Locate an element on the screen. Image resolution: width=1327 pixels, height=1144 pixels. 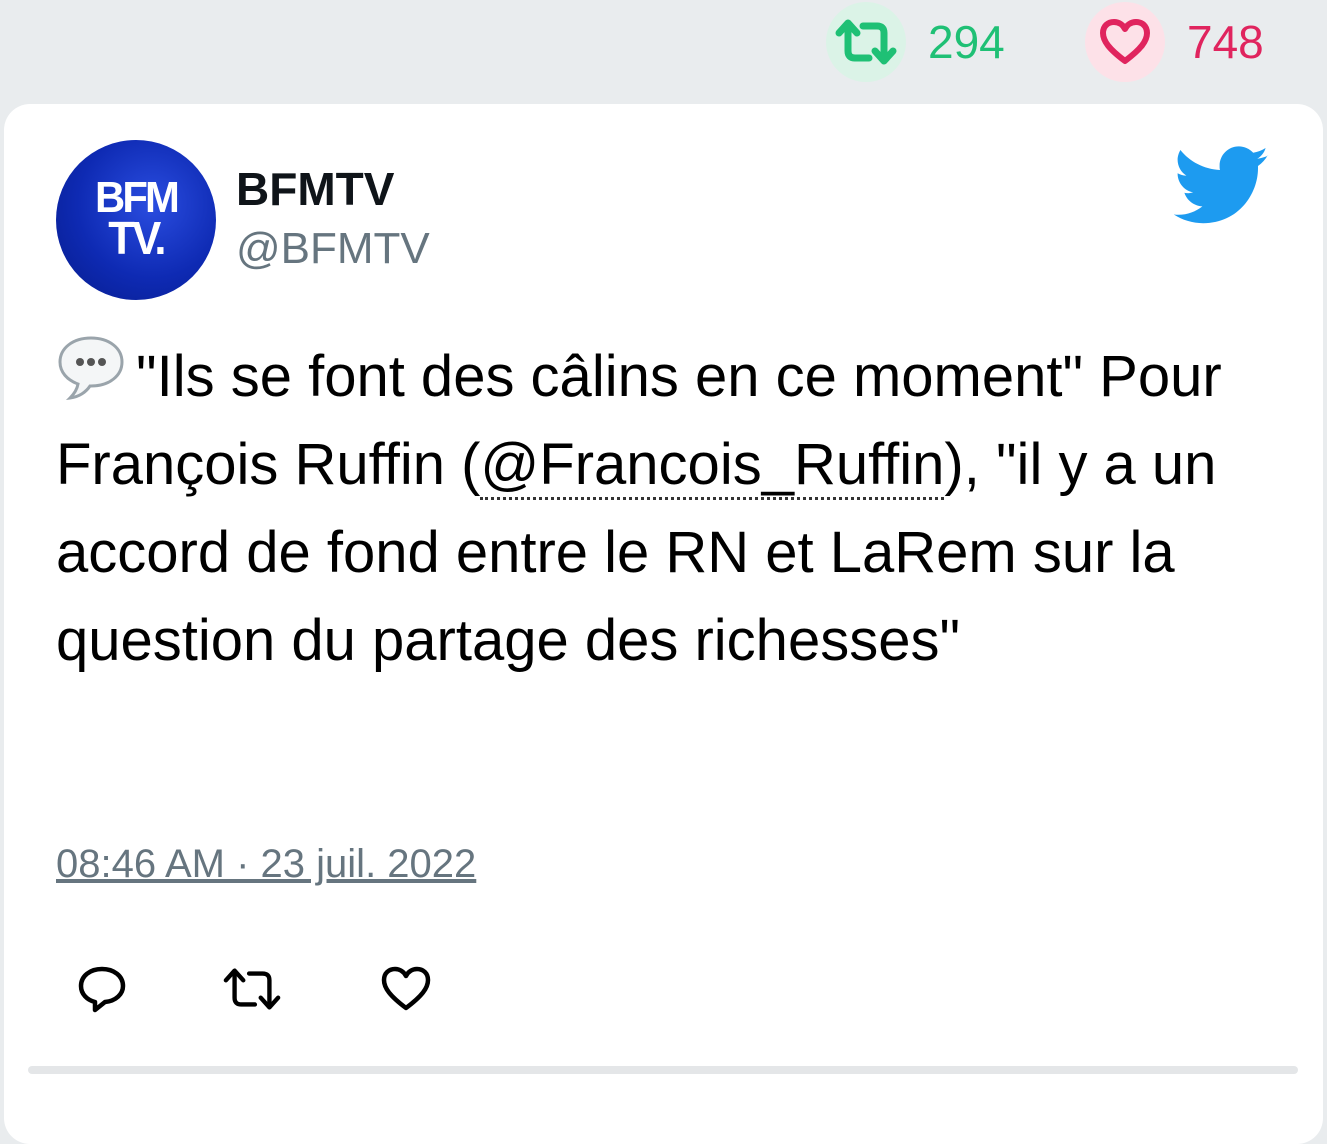
heart-icon is located at coordinates (1125, 42).